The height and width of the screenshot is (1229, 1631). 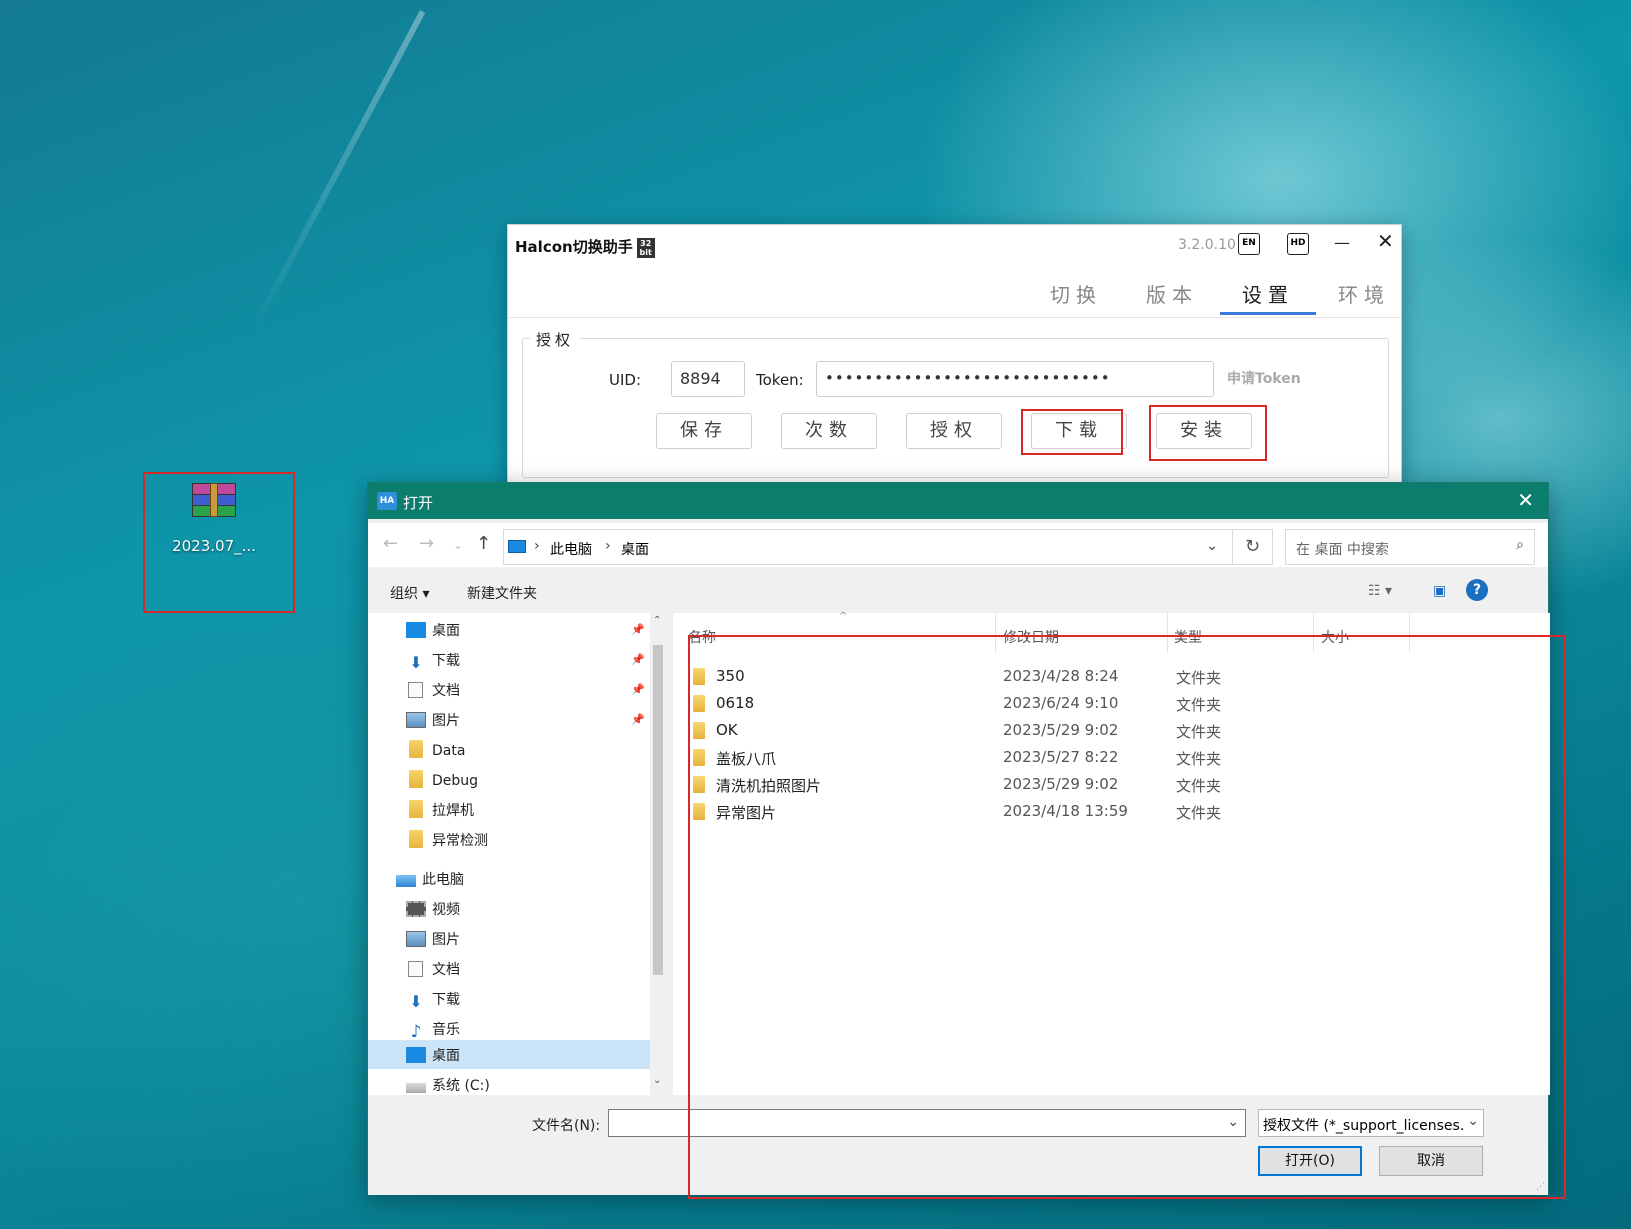 What do you see at coordinates (1364, 295) in the screenshot?
I see `tab-environment: 环境` at bounding box center [1364, 295].